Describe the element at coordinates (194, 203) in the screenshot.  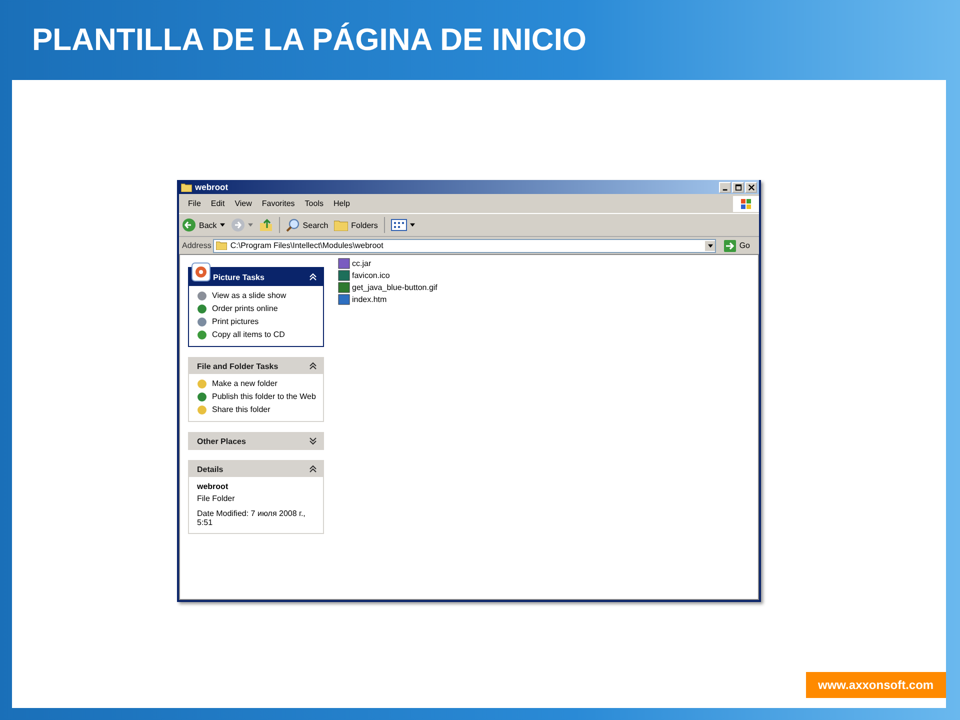
I see `menu-item: File` at that location.